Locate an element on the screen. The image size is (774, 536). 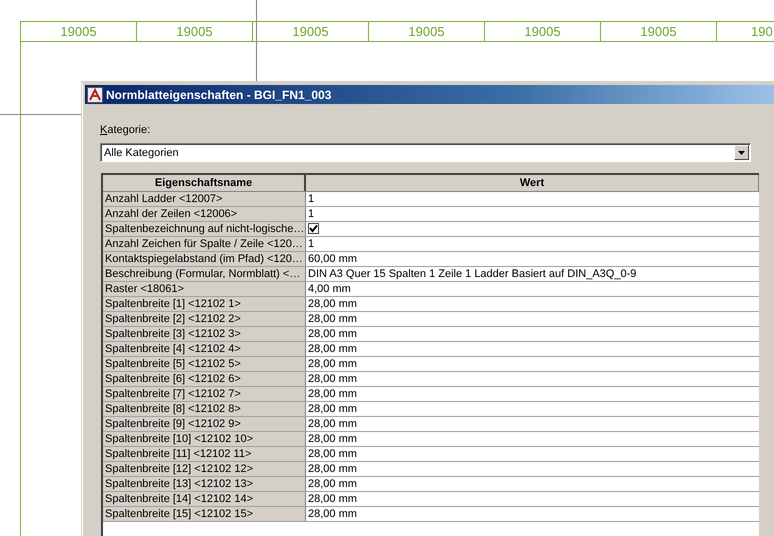
column-header: Eigenschaftsname is located at coordinates (204, 183).